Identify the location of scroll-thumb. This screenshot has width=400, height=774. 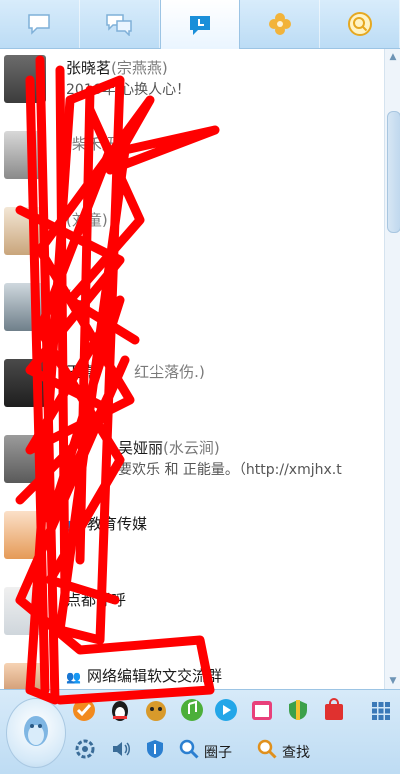
(393, 172).